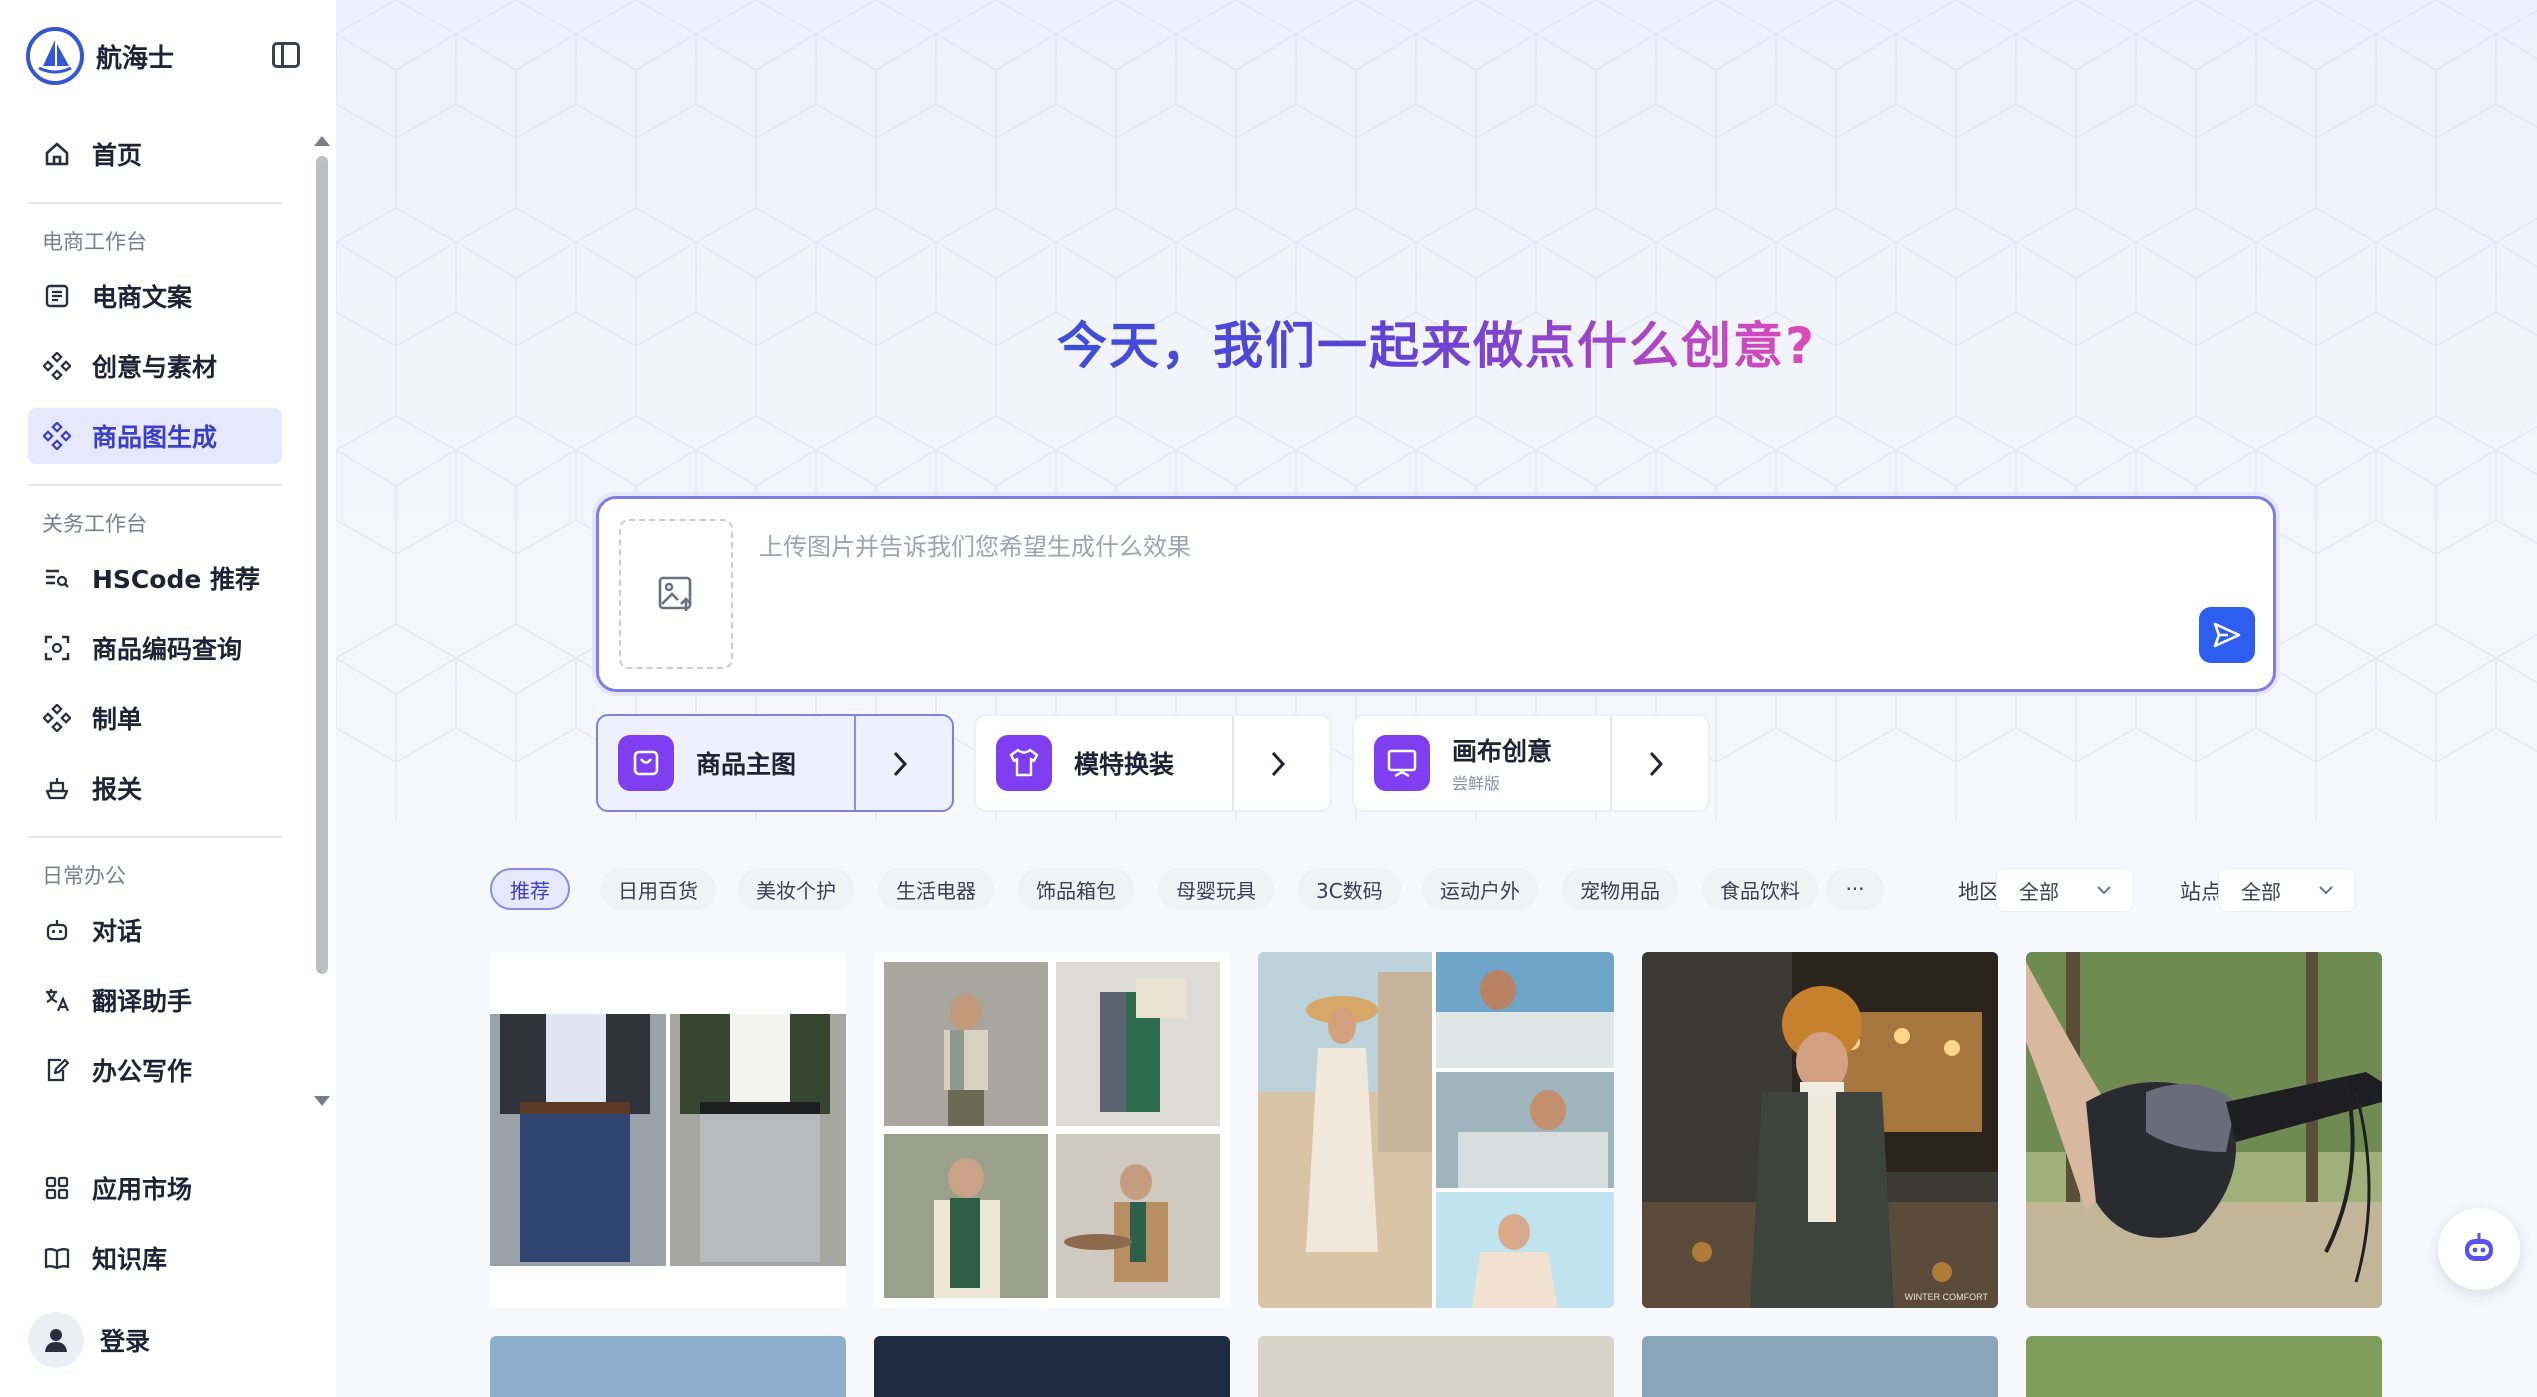 The height and width of the screenshot is (1397, 2537). What do you see at coordinates (1760, 889) in the screenshot?
I see `category-chip: 食品饮料` at bounding box center [1760, 889].